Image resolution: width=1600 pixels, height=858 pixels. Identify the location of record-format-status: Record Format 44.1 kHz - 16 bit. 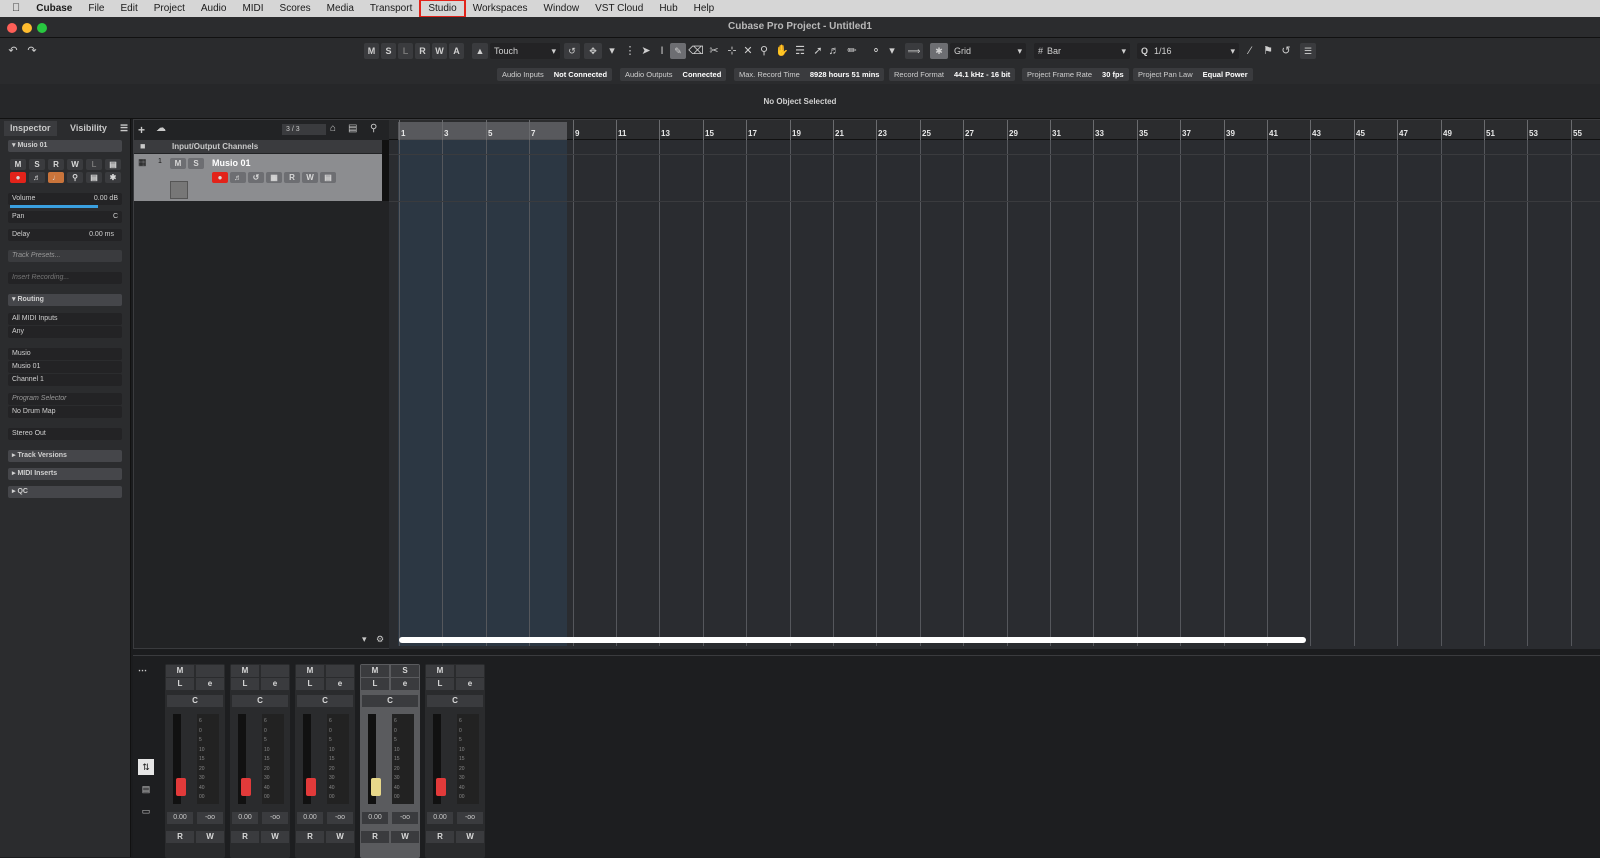
(952, 74).